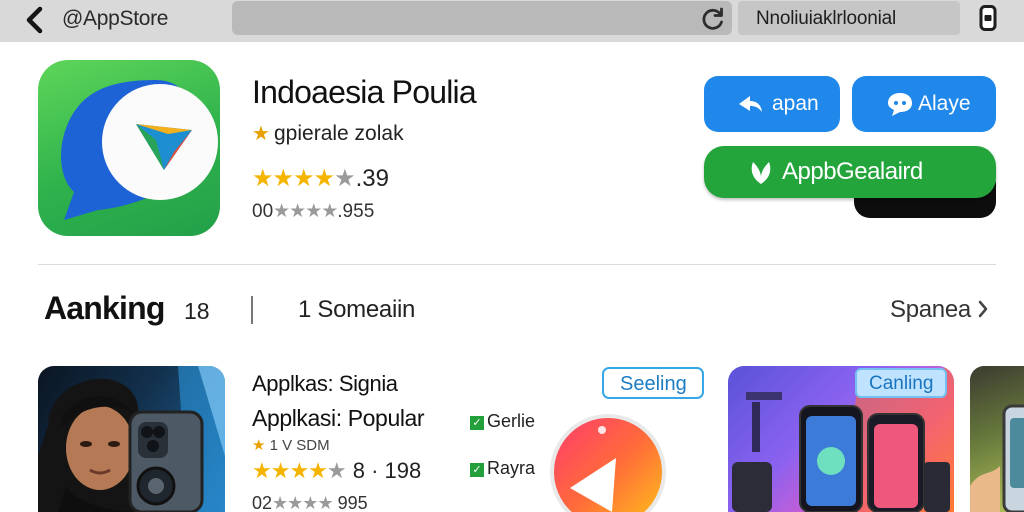  What do you see at coordinates (104, 308) in the screenshot?
I see `ranking-title: Aanking` at bounding box center [104, 308].